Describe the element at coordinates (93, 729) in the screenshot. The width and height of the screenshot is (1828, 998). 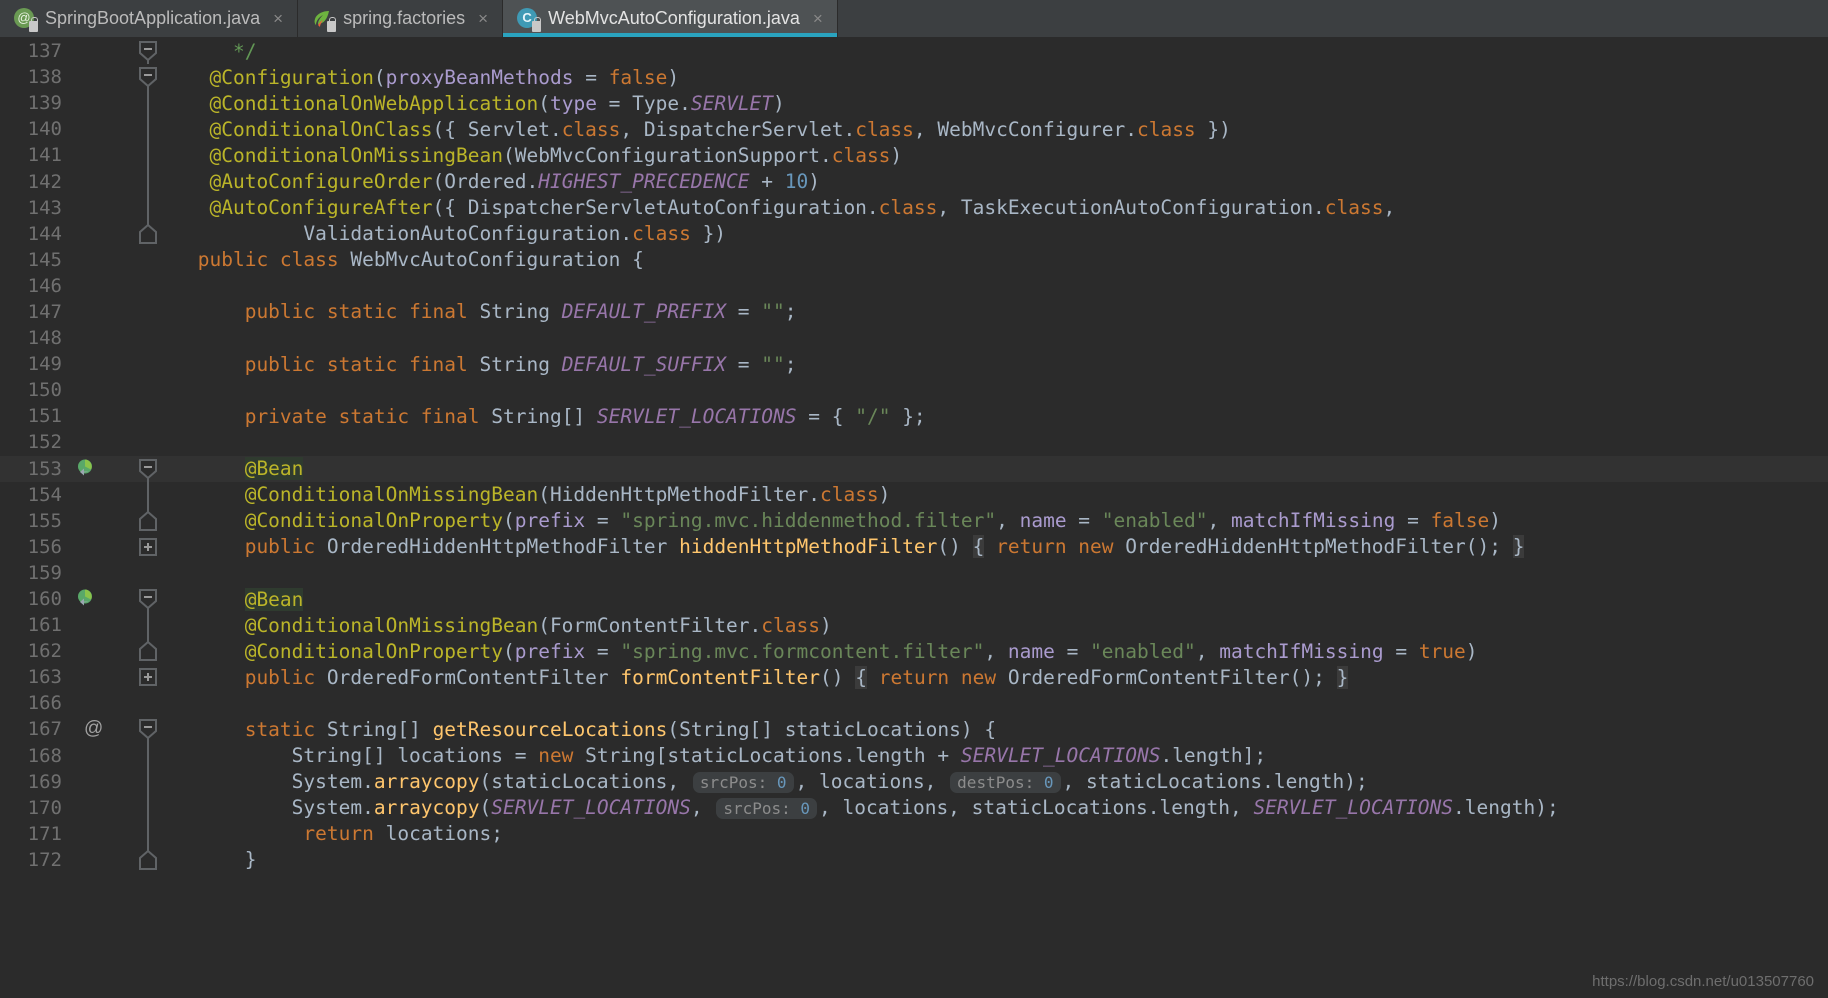
I see `override-at-gutter-icon: @` at that location.